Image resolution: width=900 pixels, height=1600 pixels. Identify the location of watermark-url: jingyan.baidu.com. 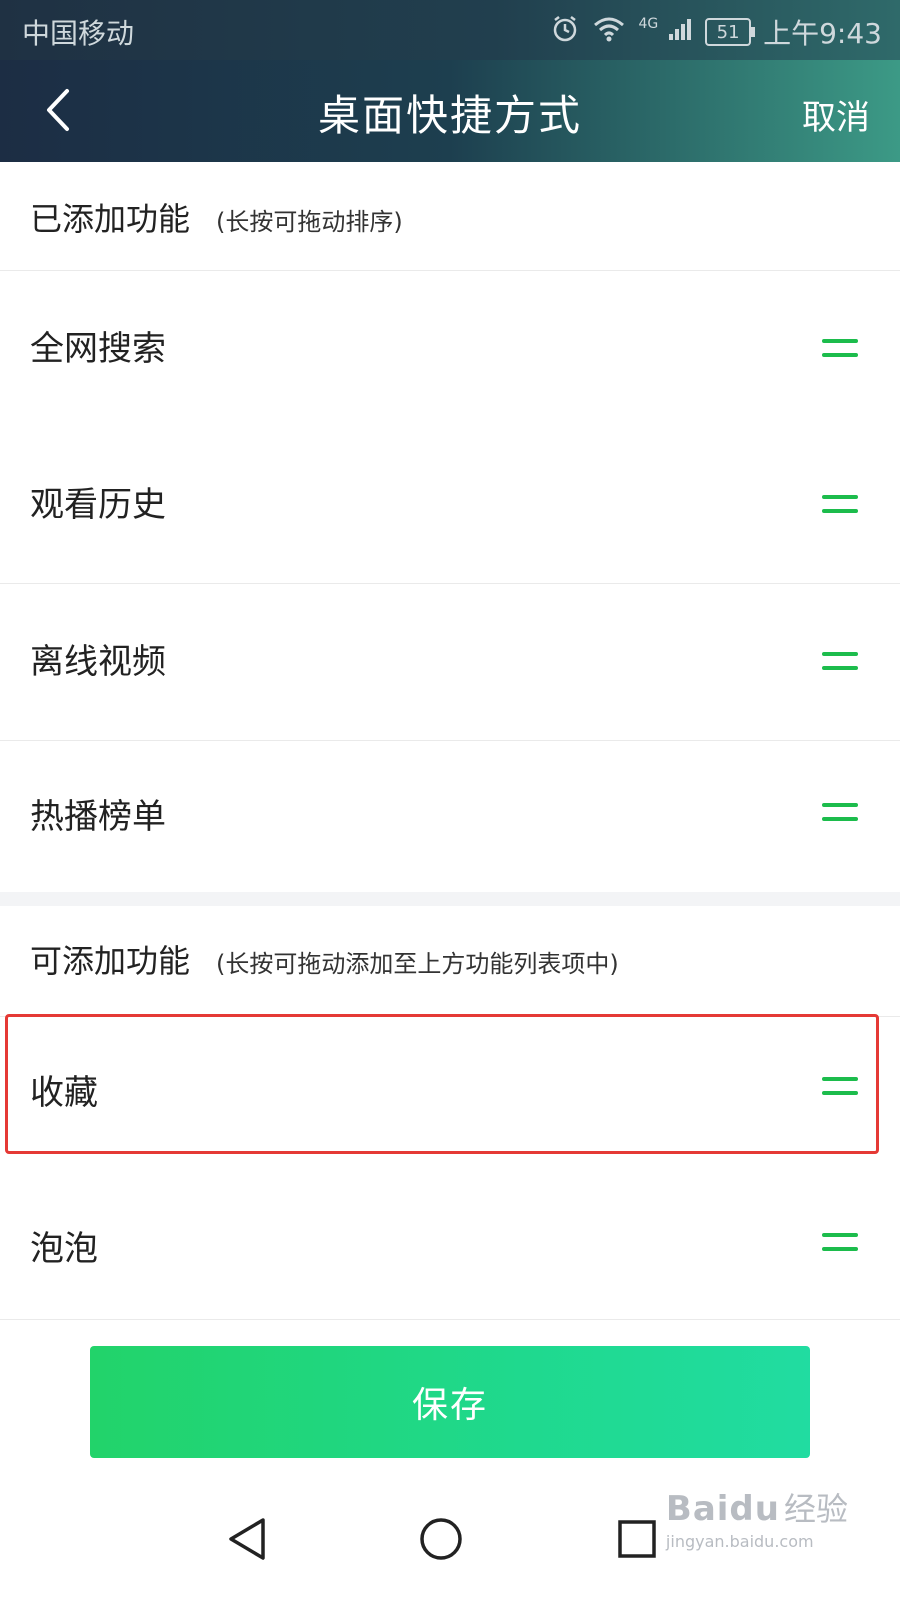
(739, 1541).